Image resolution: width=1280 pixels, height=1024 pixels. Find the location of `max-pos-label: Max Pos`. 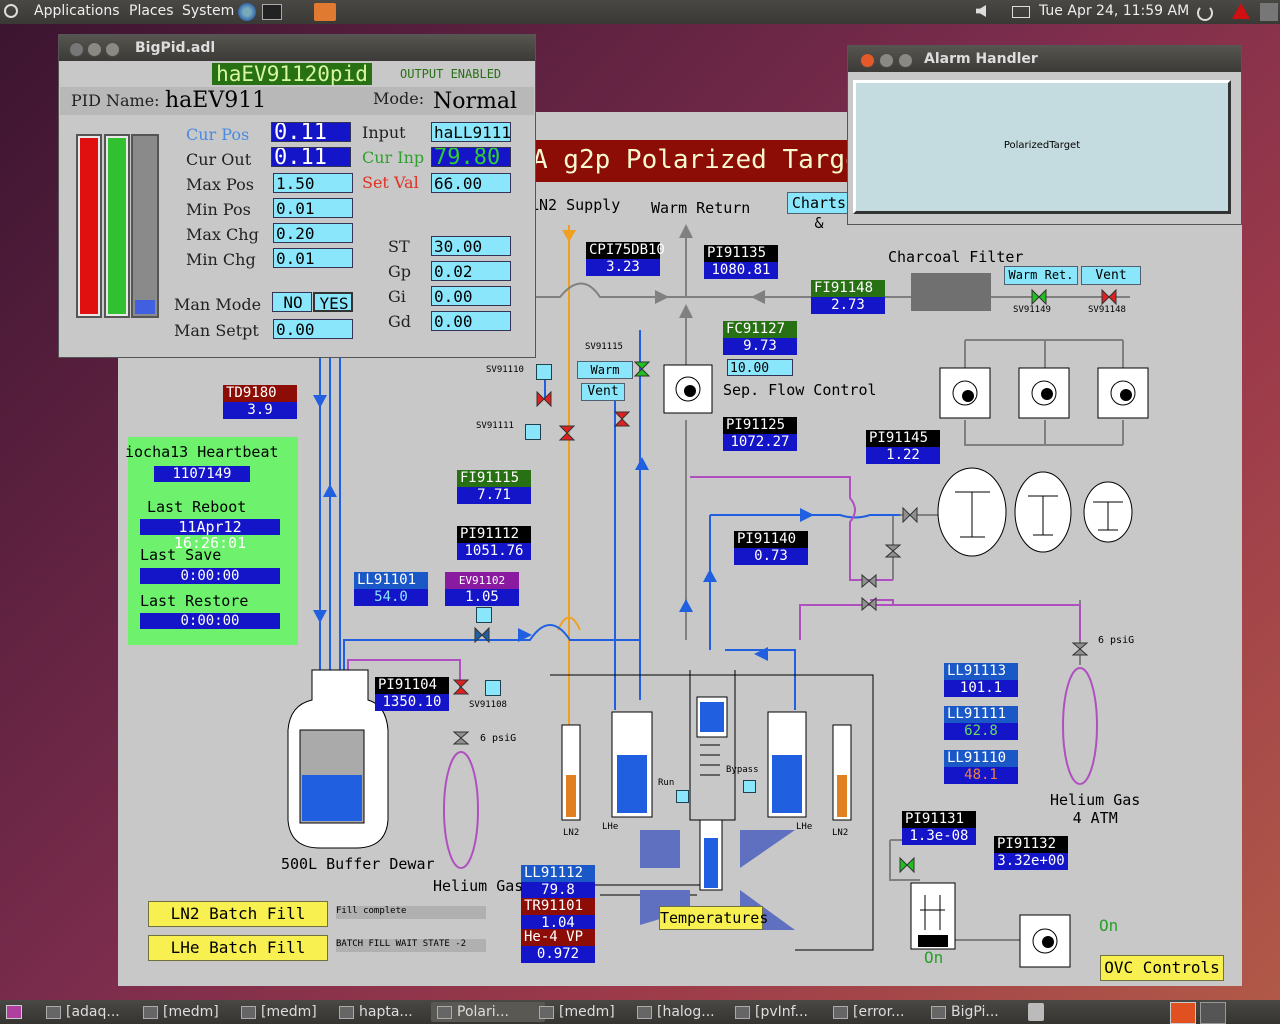

max-pos-label: Max Pos is located at coordinates (220, 184).